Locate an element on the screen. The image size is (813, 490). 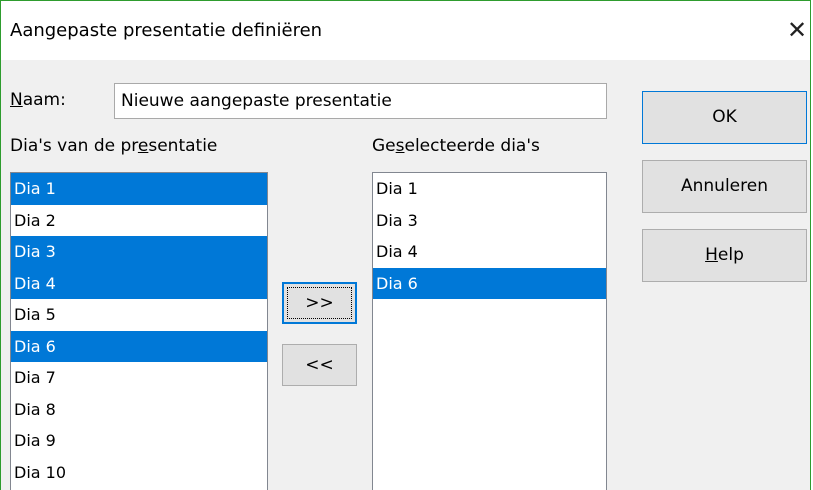
help-button: Help is located at coordinates (724, 255).